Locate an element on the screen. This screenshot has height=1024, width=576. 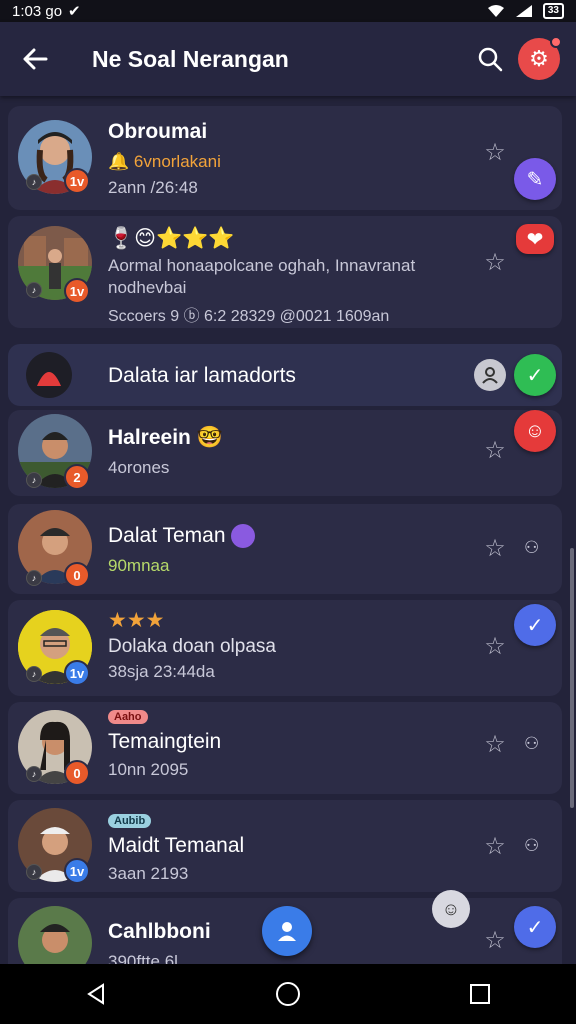
reaction-button: ❤ is located at coordinates (535, 239).